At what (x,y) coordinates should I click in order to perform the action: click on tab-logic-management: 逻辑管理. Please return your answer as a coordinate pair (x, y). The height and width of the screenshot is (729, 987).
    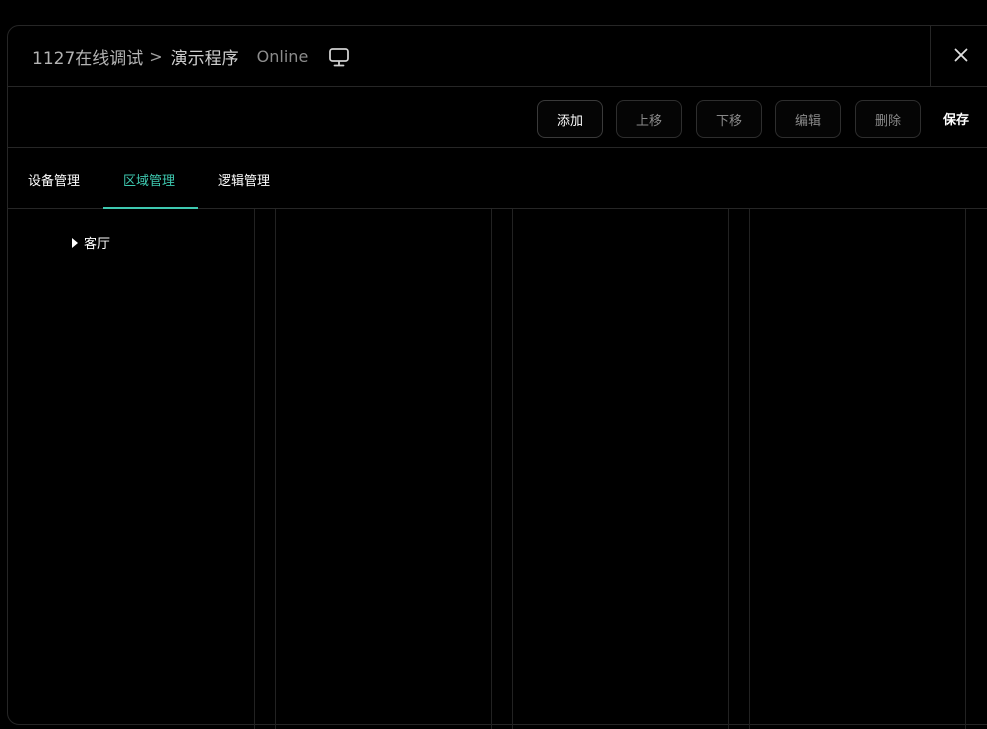
    Looking at the image, I should click on (244, 179).